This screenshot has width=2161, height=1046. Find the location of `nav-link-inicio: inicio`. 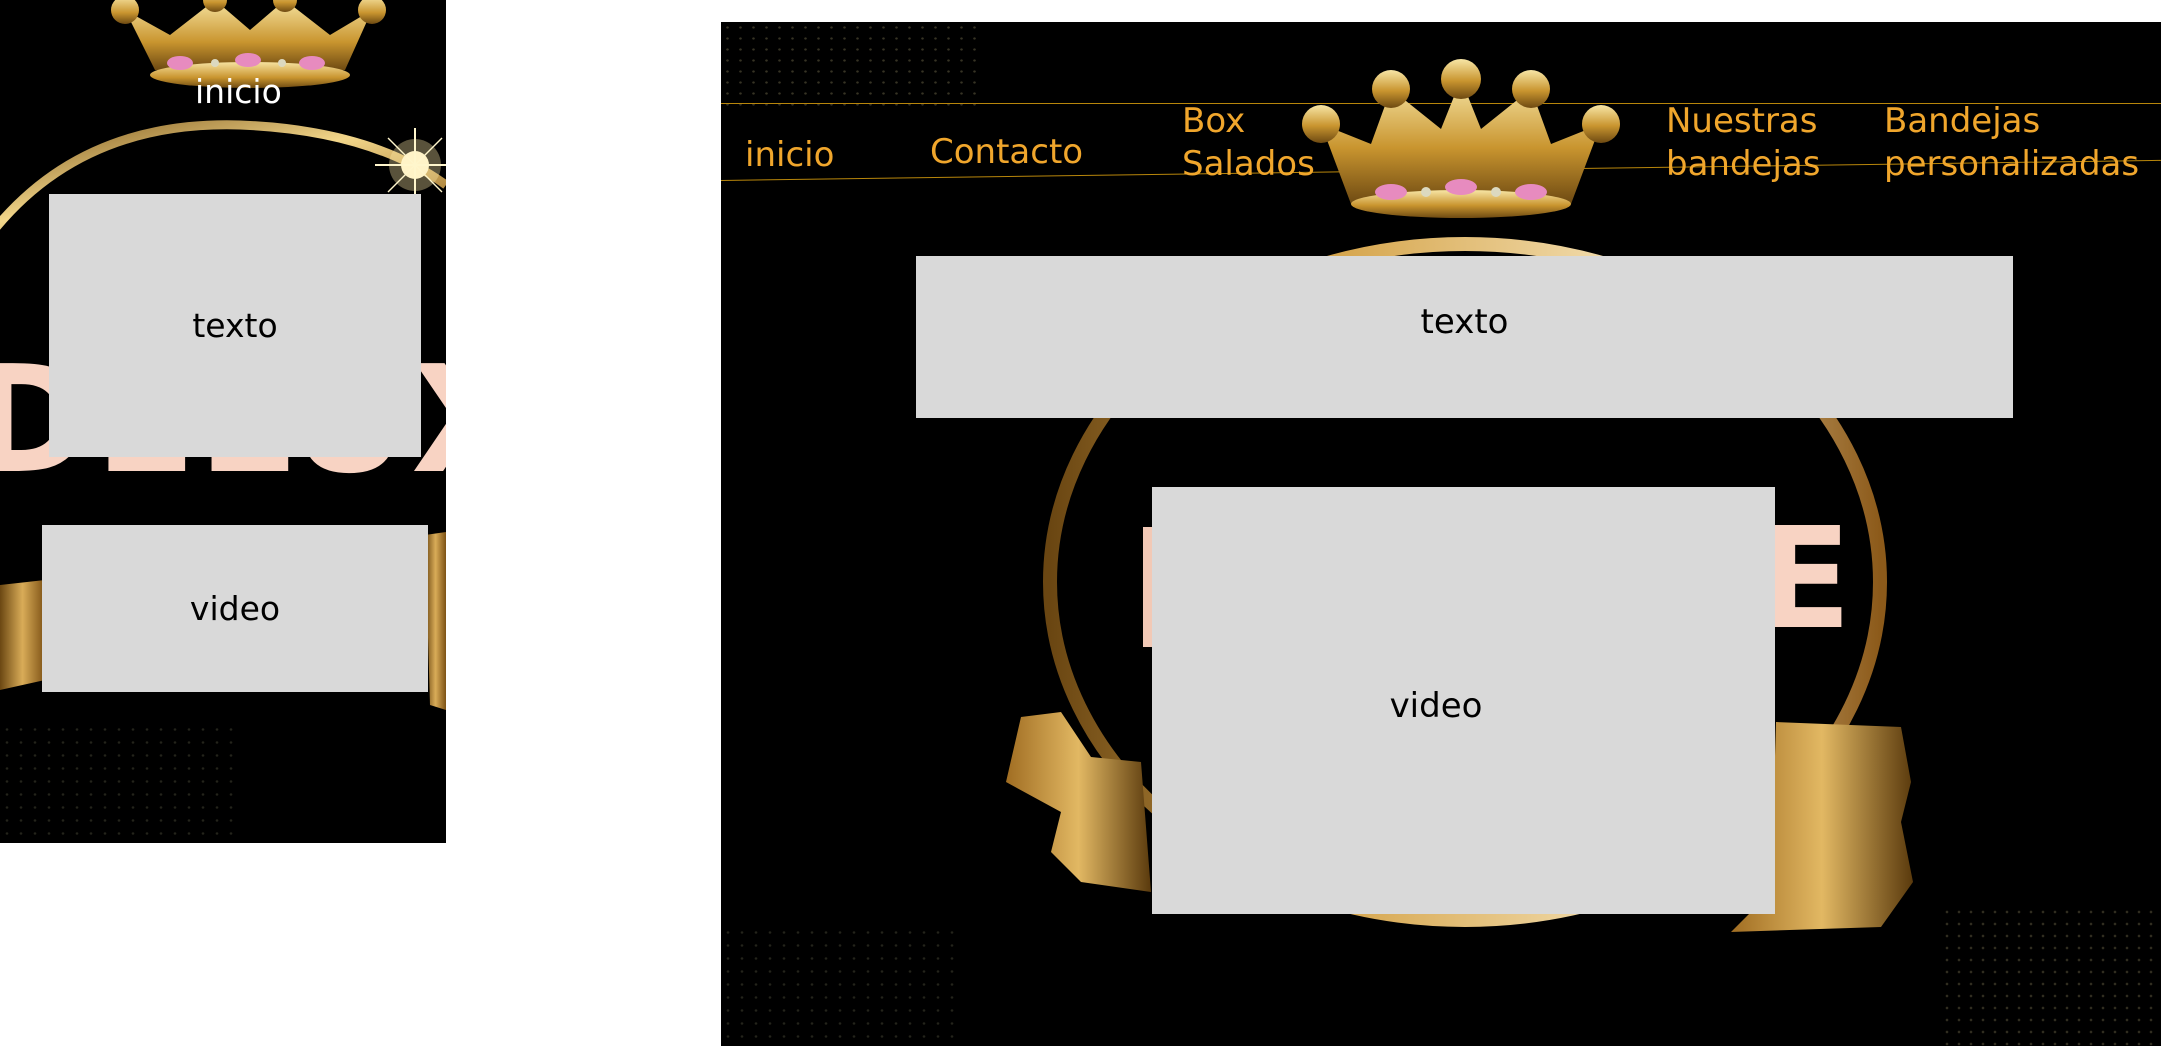

nav-link-inicio: inicio is located at coordinates (789, 155).